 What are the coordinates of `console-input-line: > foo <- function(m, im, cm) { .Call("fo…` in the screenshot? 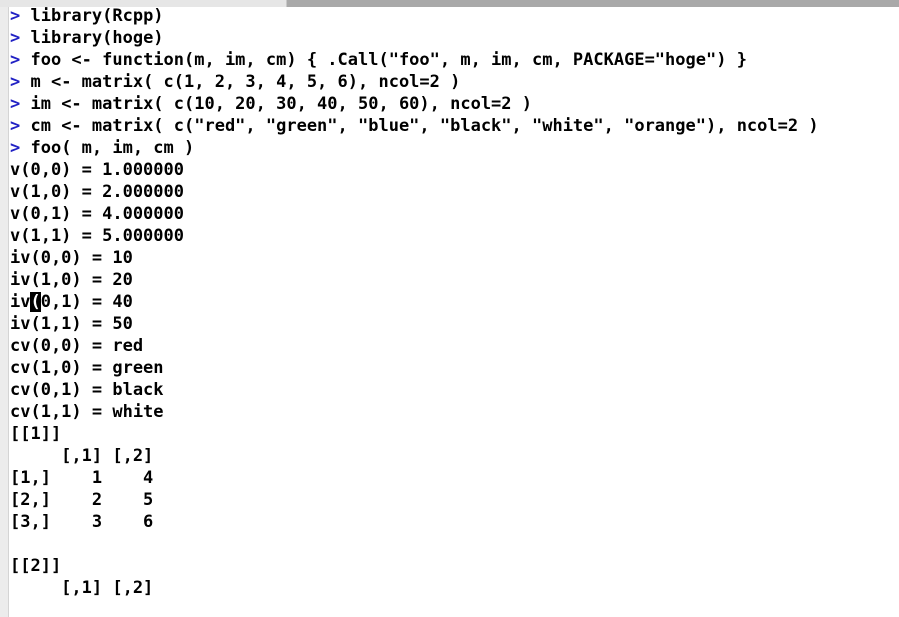 It's located at (454, 60).